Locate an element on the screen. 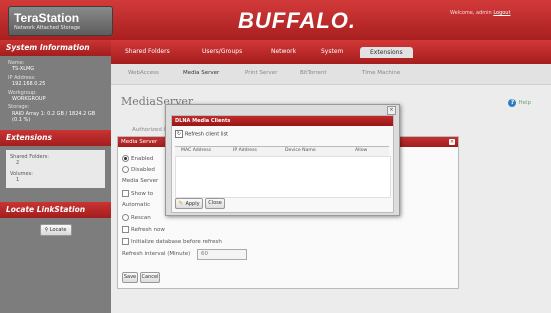 The height and width of the screenshot is (313, 551). apply-label: Apply is located at coordinates (192, 204).